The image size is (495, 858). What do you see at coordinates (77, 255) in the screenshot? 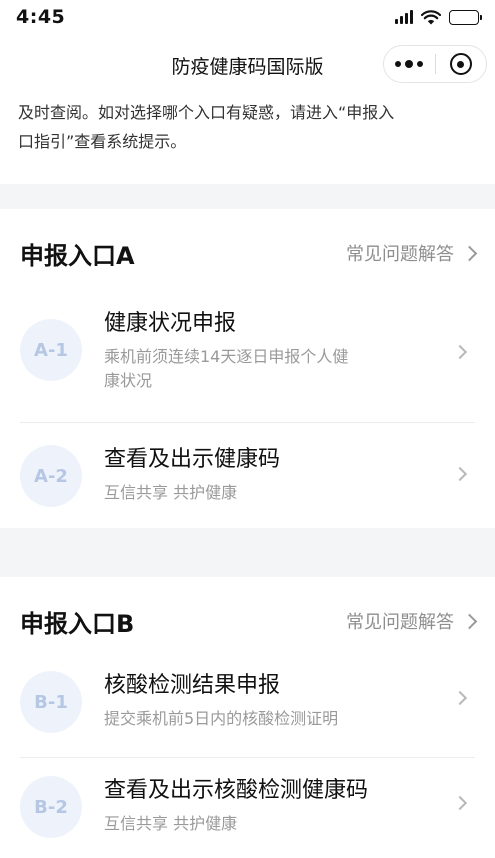
I see `section-title: 申报入口A` at bounding box center [77, 255].